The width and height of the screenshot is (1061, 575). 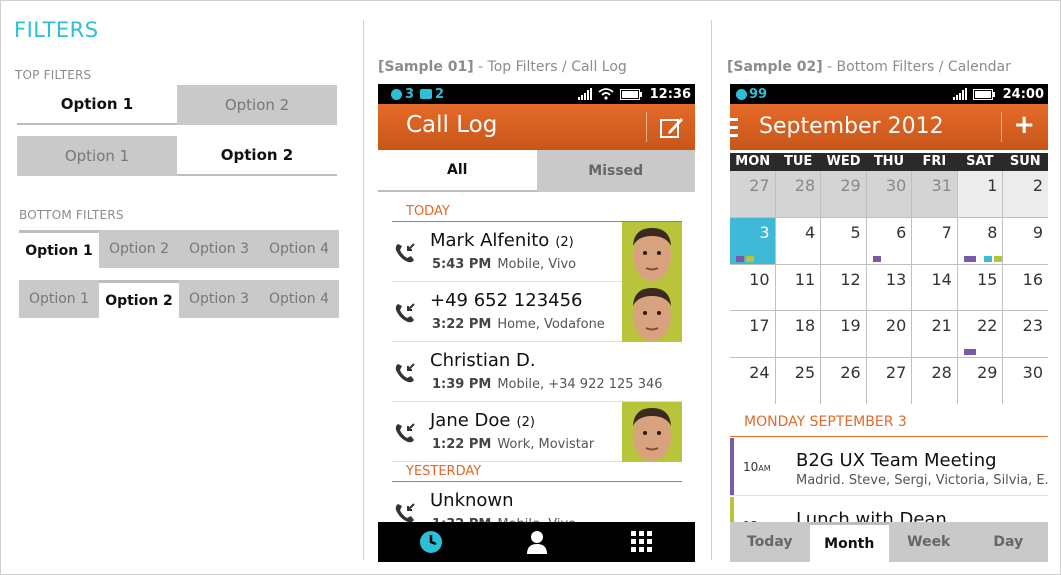 I want to click on calendar-day: 16, so click(x=1025, y=287).